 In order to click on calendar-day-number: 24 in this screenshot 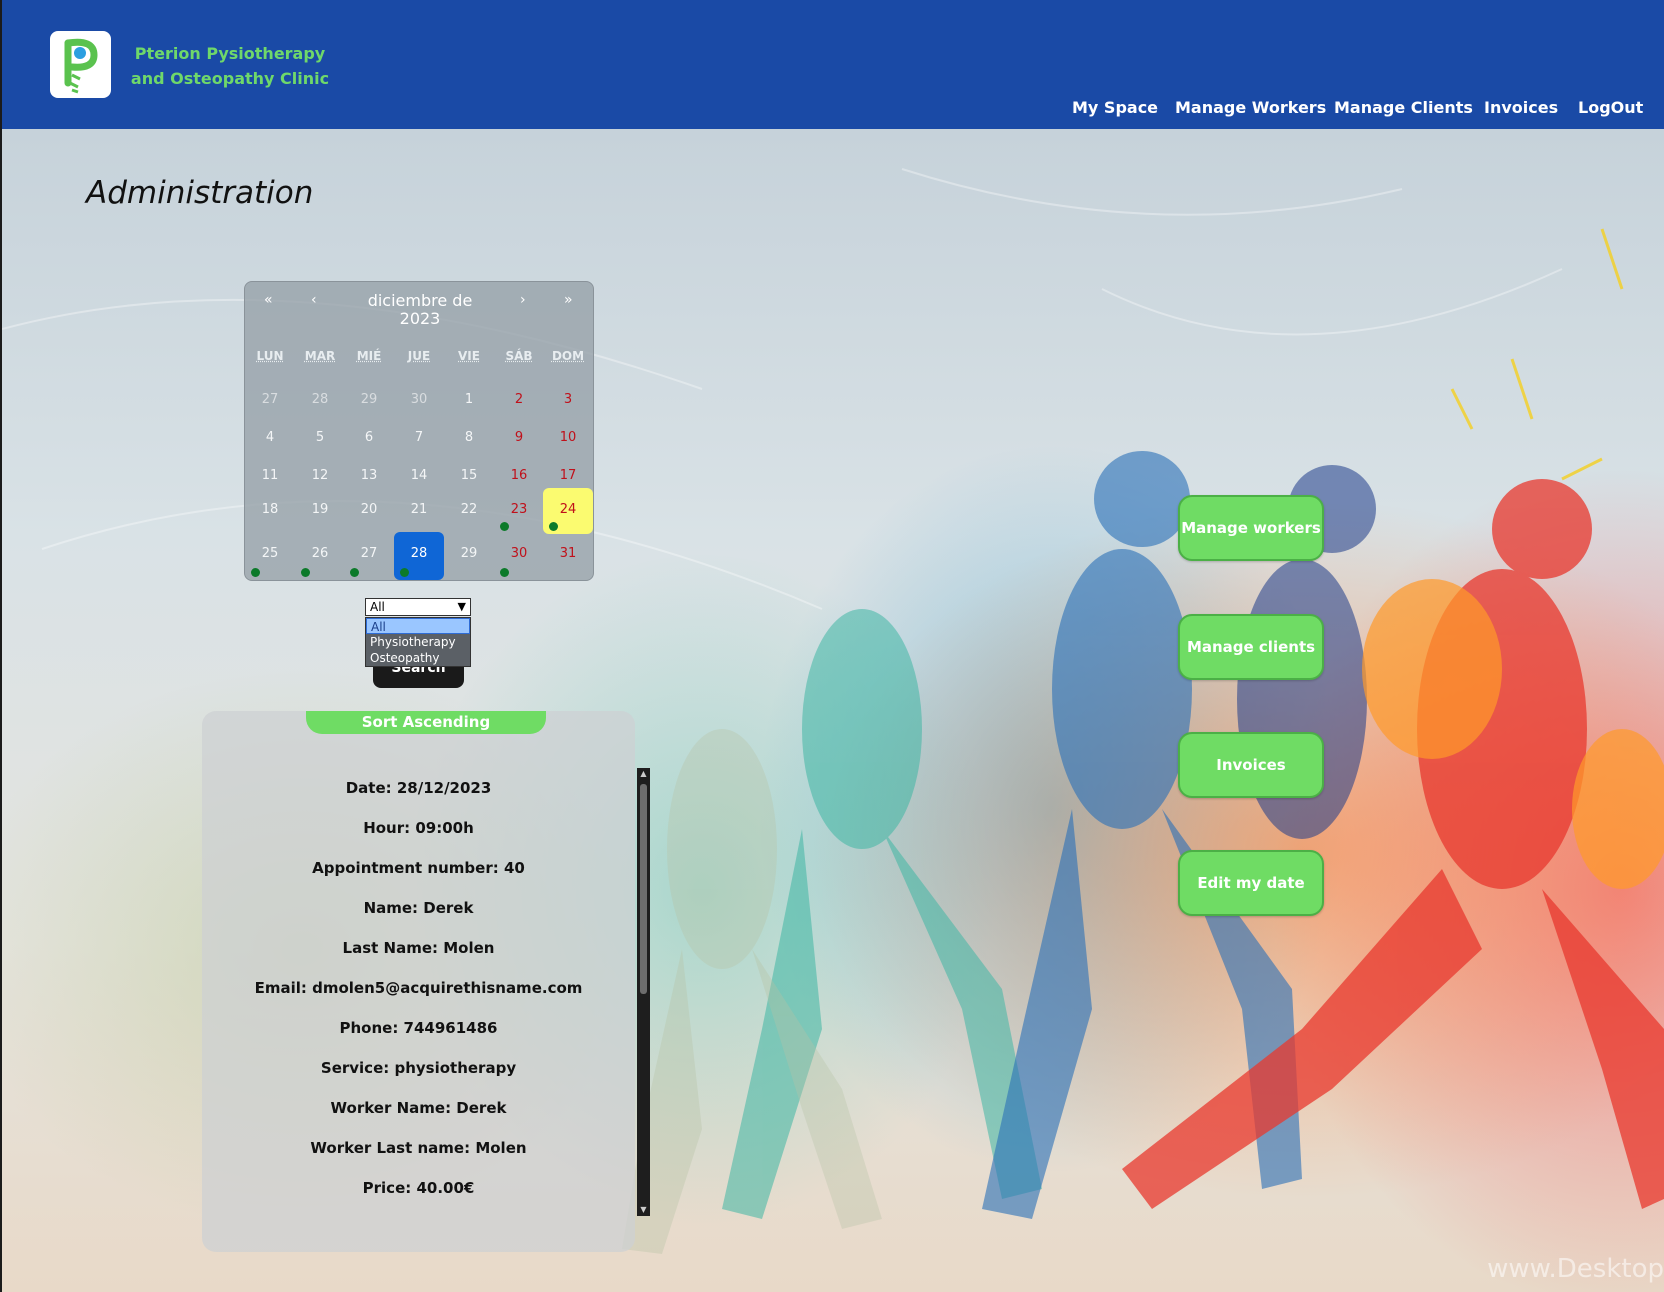, I will do `click(568, 509)`.